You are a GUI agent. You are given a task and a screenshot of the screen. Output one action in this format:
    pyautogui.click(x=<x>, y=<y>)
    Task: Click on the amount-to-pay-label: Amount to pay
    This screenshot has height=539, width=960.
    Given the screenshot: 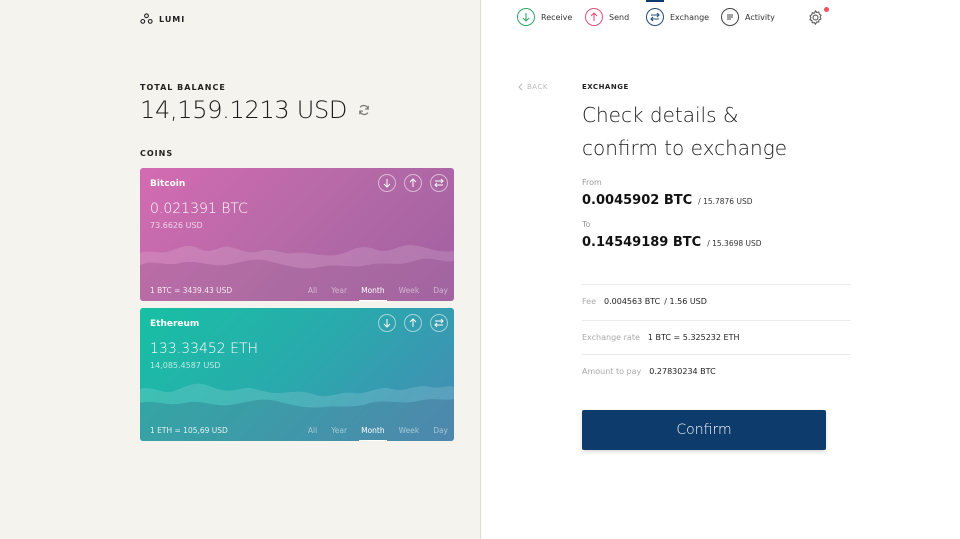 What is the action you would take?
    pyautogui.click(x=612, y=371)
    